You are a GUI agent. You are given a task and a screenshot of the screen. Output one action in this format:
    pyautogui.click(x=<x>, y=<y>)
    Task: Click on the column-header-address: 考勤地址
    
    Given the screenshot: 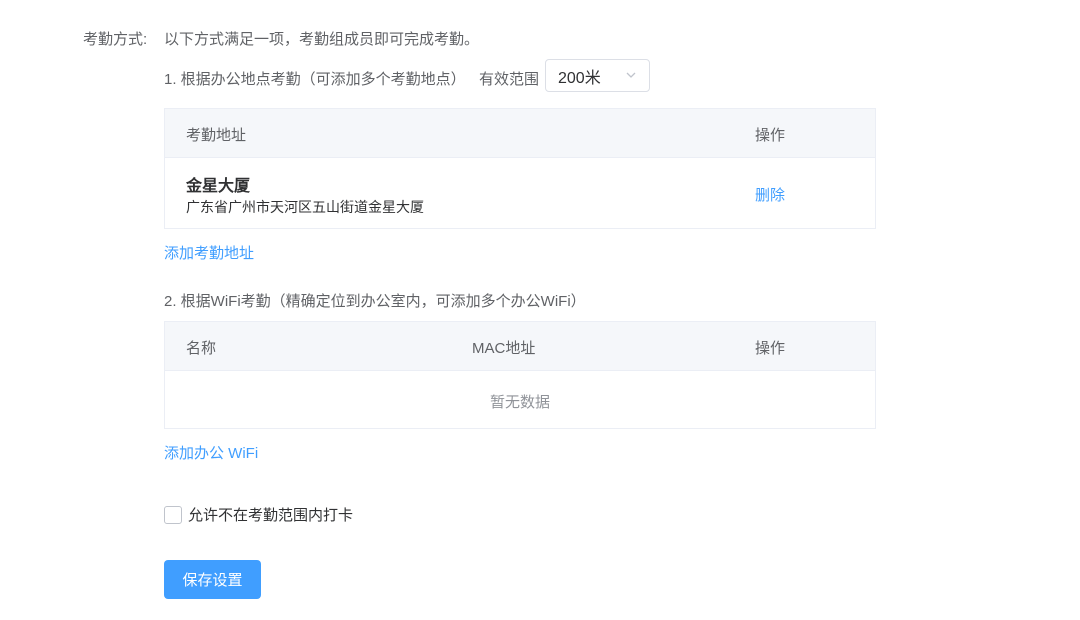 What is the action you would take?
    pyautogui.click(x=216, y=135)
    